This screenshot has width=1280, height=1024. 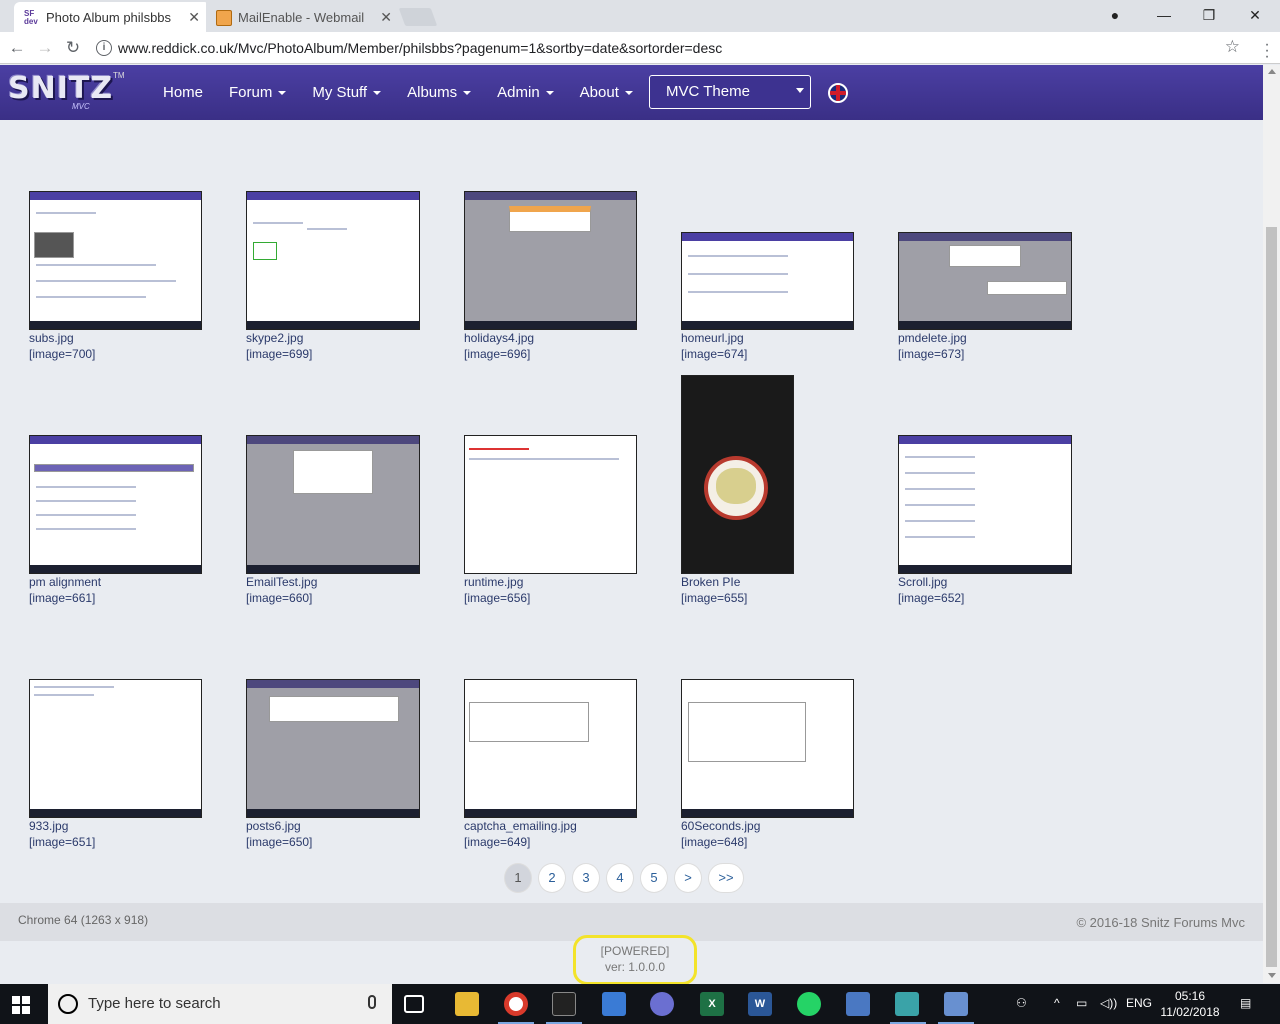 I want to click on photo-name: holidays4.jpg, so click(x=499, y=338).